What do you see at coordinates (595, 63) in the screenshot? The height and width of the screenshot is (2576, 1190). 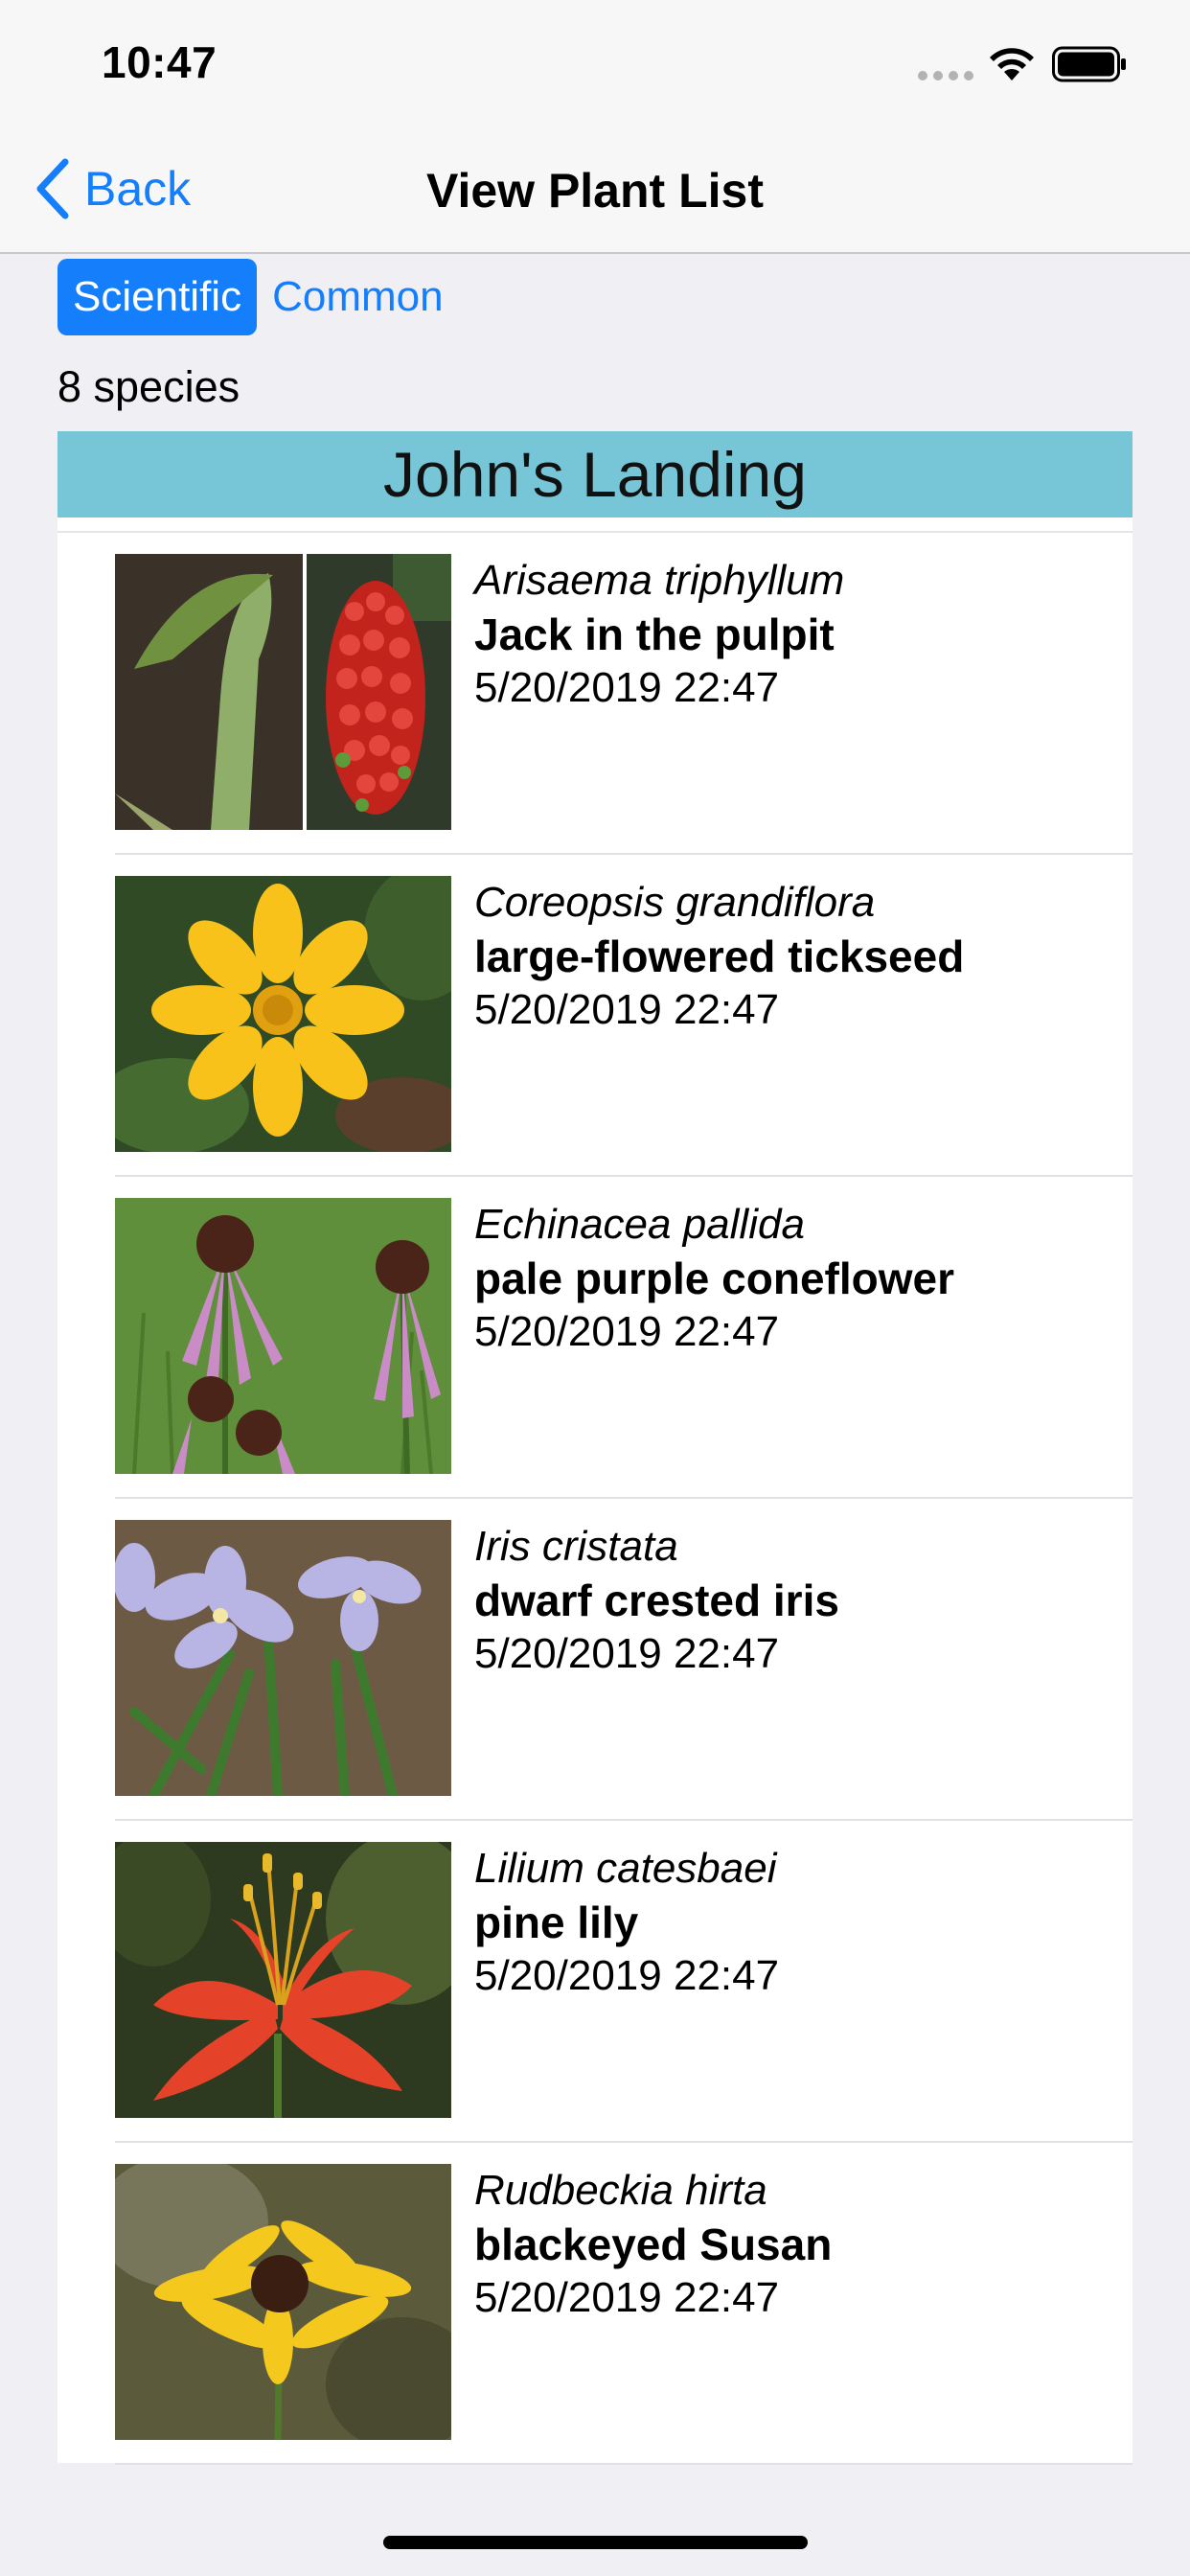 I see `status-bar: 10:47` at bounding box center [595, 63].